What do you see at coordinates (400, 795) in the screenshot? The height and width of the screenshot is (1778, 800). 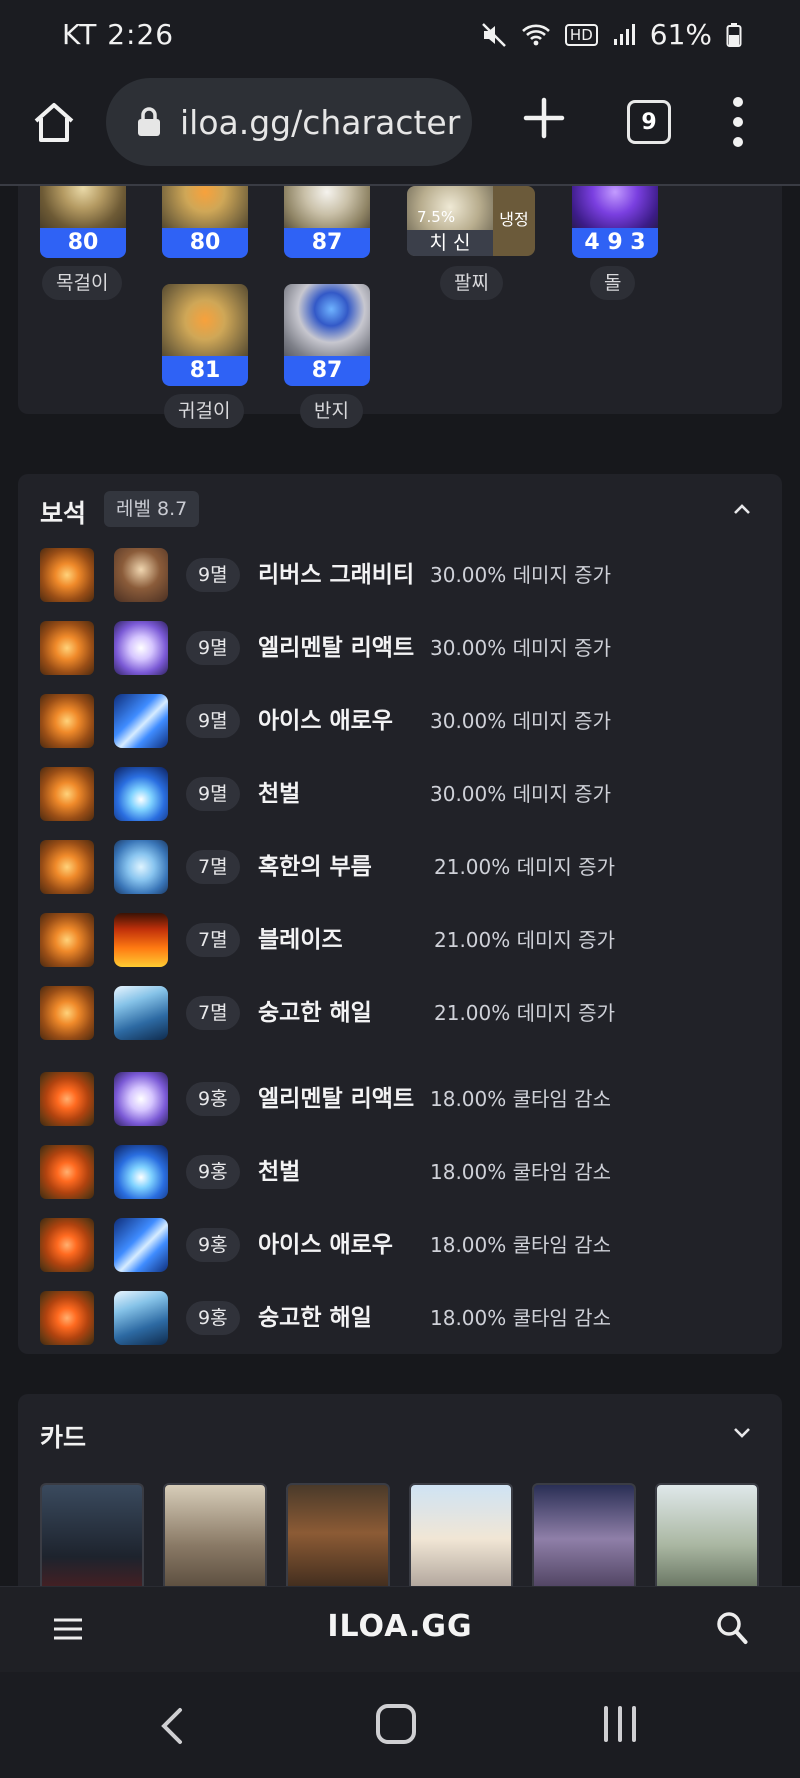 I see `gem-row: 9멸 천벌 30.00% 데미지 증가` at bounding box center [400, 795].